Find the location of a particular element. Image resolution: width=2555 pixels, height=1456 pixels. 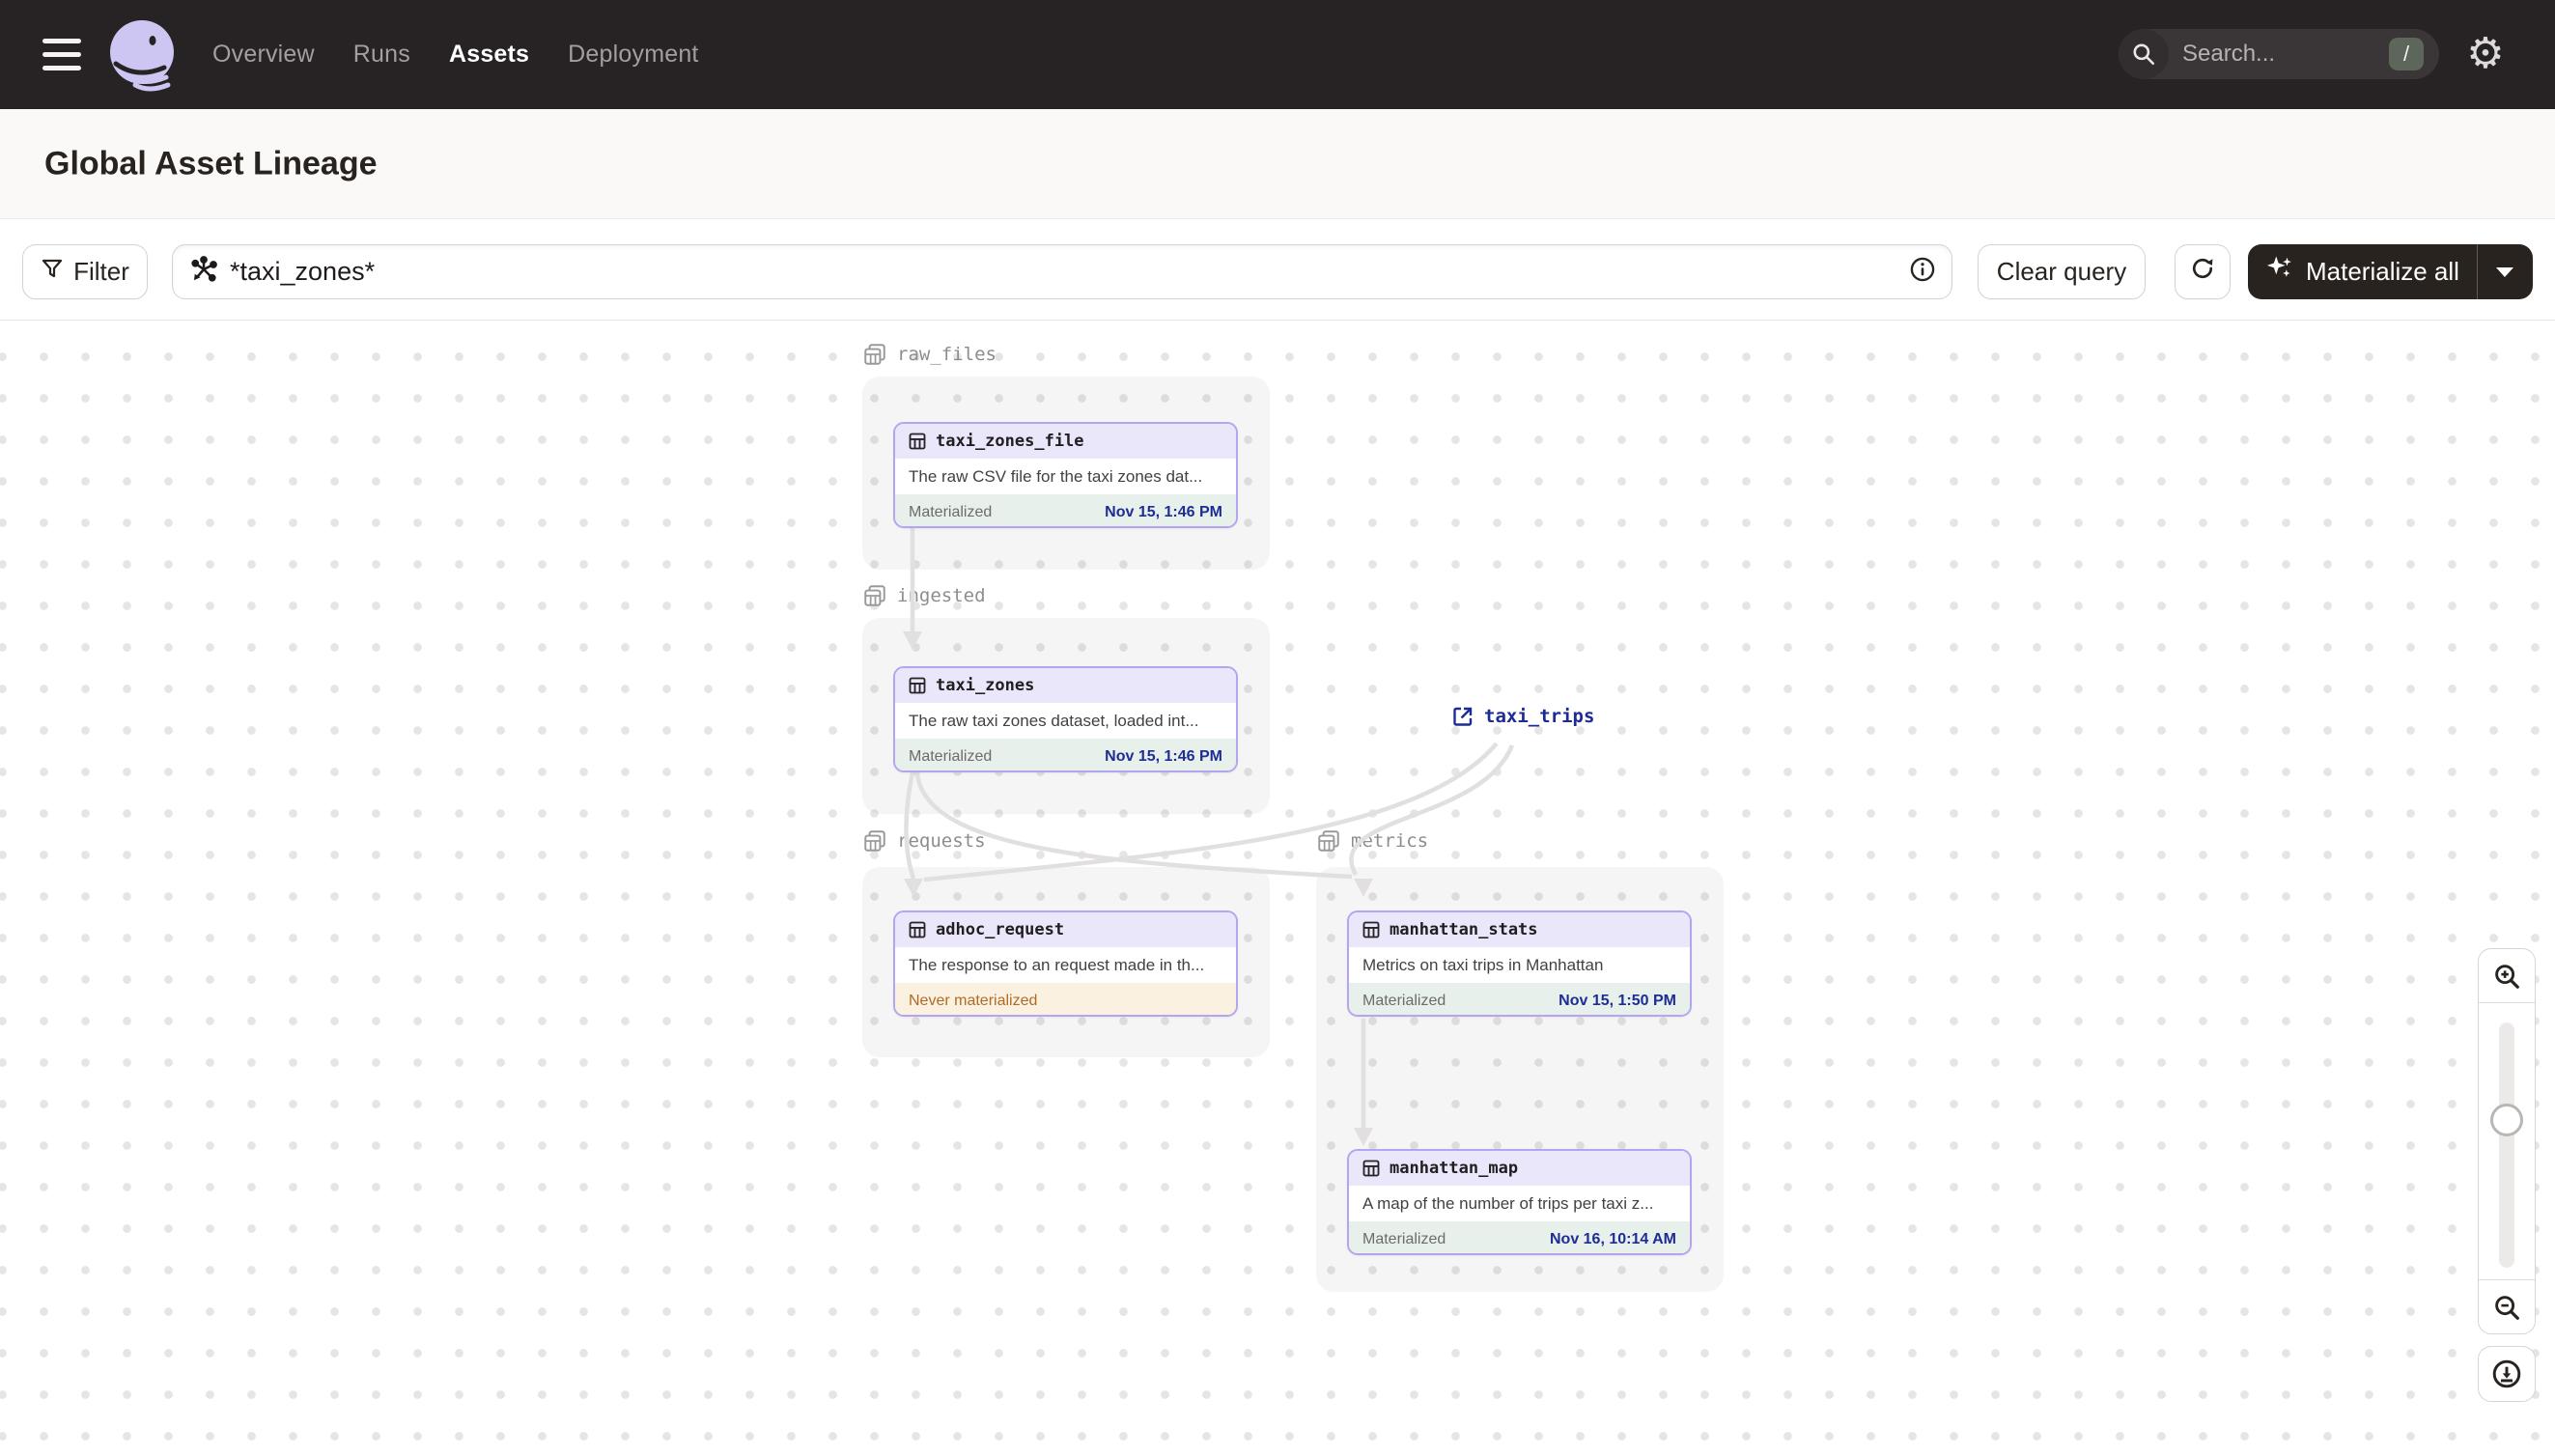

group-label-metrics: metrics is located at coordinates (1372, 841).